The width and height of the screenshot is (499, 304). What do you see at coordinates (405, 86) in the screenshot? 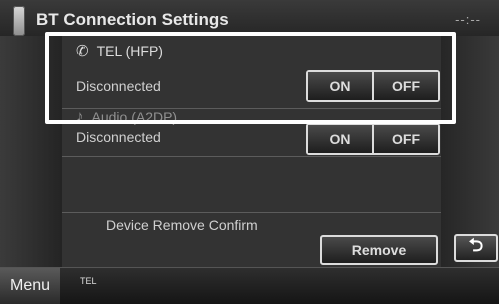
I see `tel-off-button: OFF` at bounding box center [405, 86].